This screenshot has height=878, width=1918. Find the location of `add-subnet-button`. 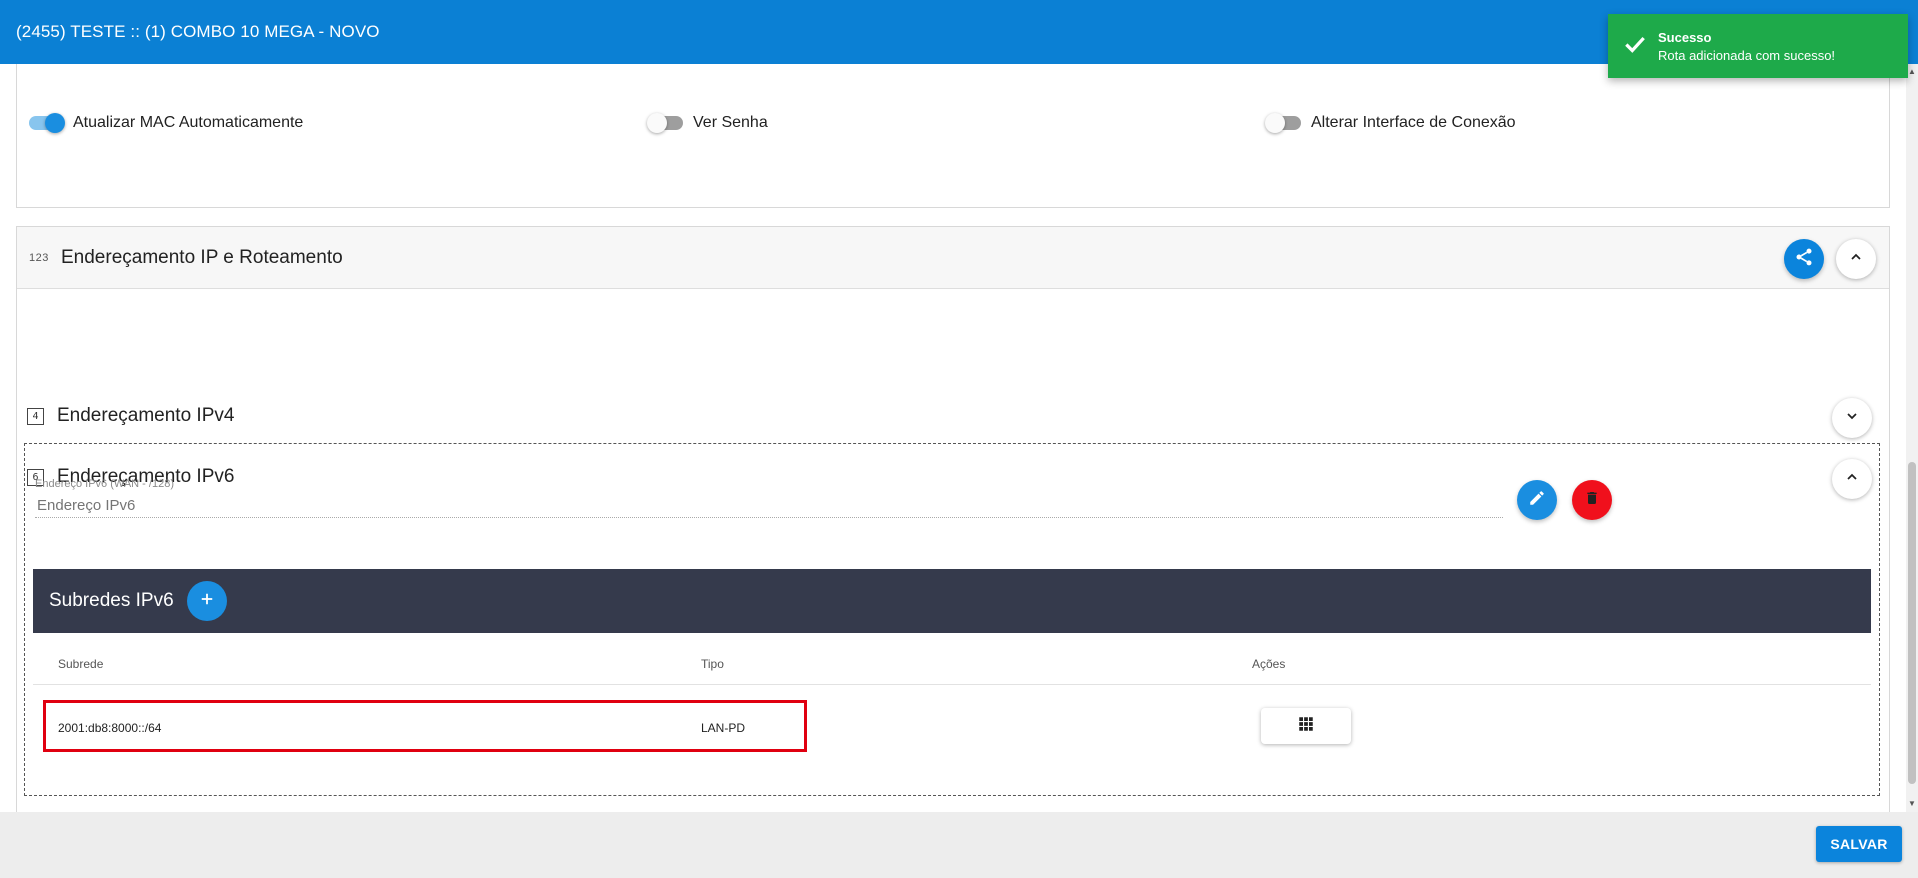

add-subnet-button is located at coordinates (207, 601).